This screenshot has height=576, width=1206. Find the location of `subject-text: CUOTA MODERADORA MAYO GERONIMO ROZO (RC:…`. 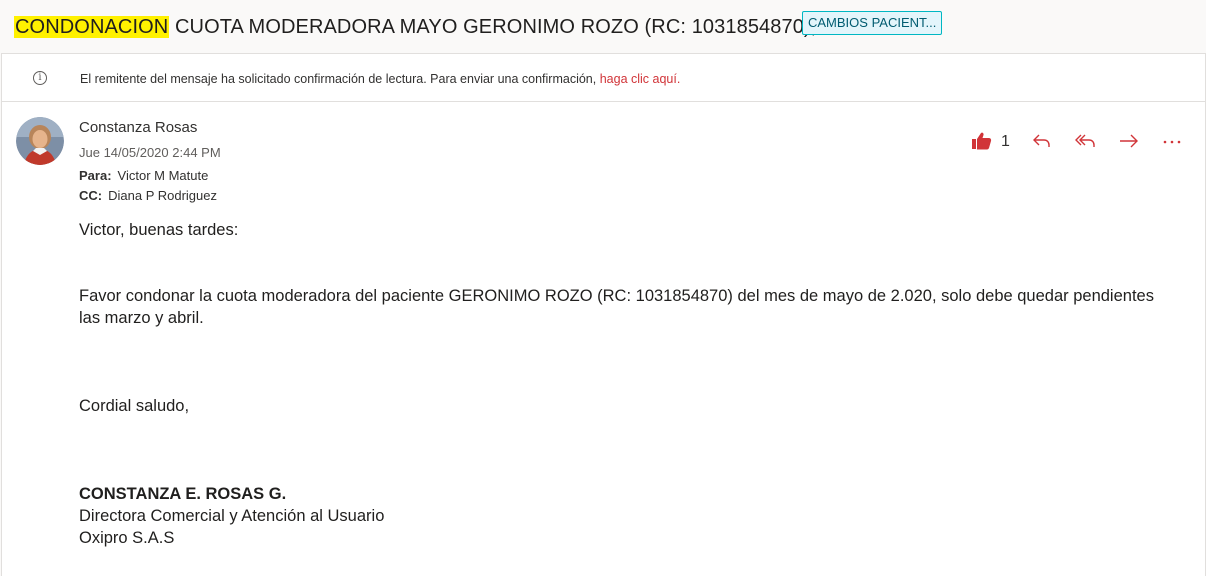

subject-text: CUOTA MODERADORA MAYO GERONIMO ROZO (RC:… is located at coordinates (493, 27).